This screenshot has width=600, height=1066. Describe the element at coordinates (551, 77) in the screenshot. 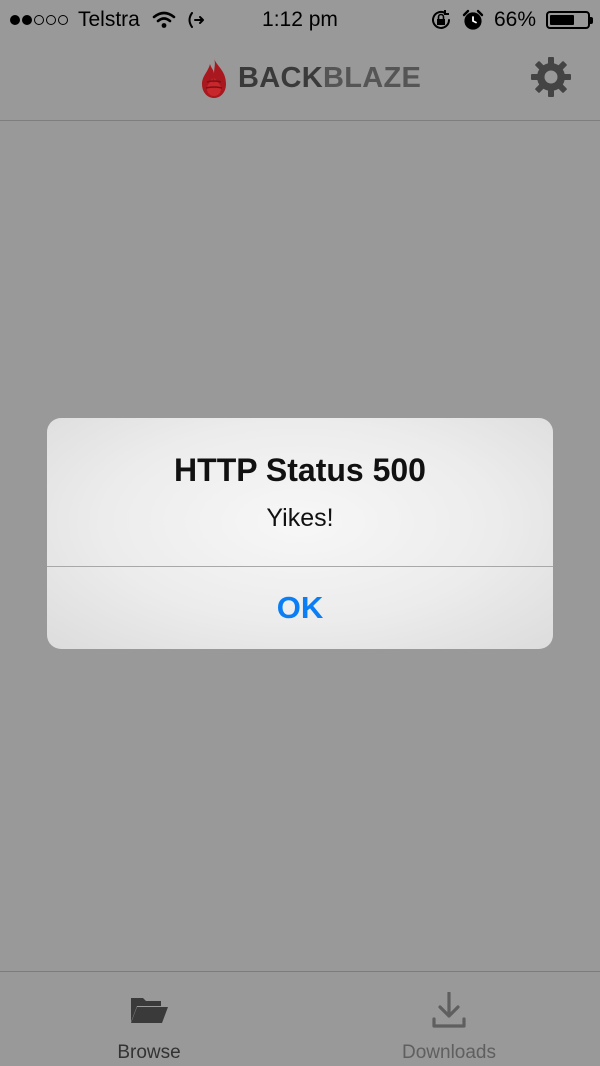

I see `gear-icon` at that location.